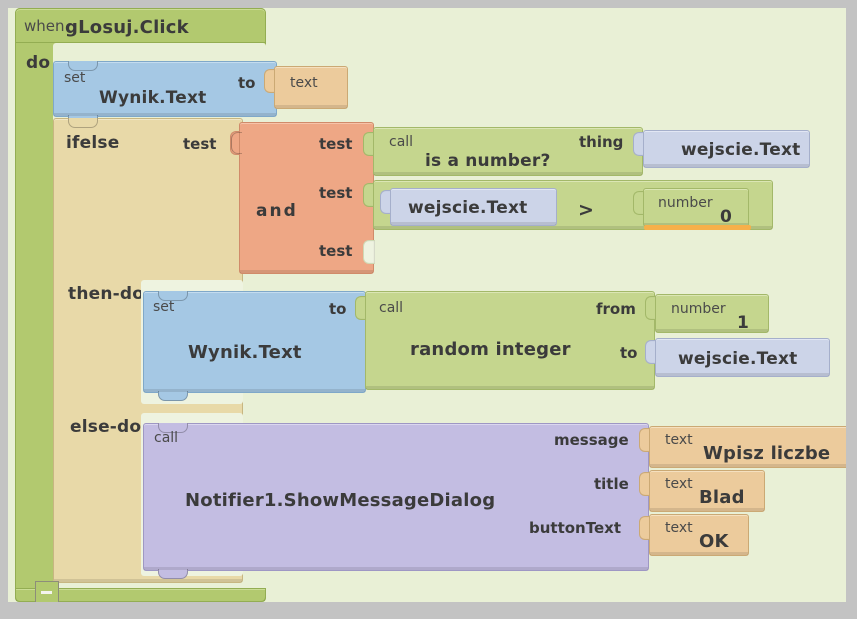 The height and width of the screenshot is (619, 857). What do you see at coordinates (391, 308) in the screenshot?
I see `random-integer-keyword: call` at bounding box center [391, 308].